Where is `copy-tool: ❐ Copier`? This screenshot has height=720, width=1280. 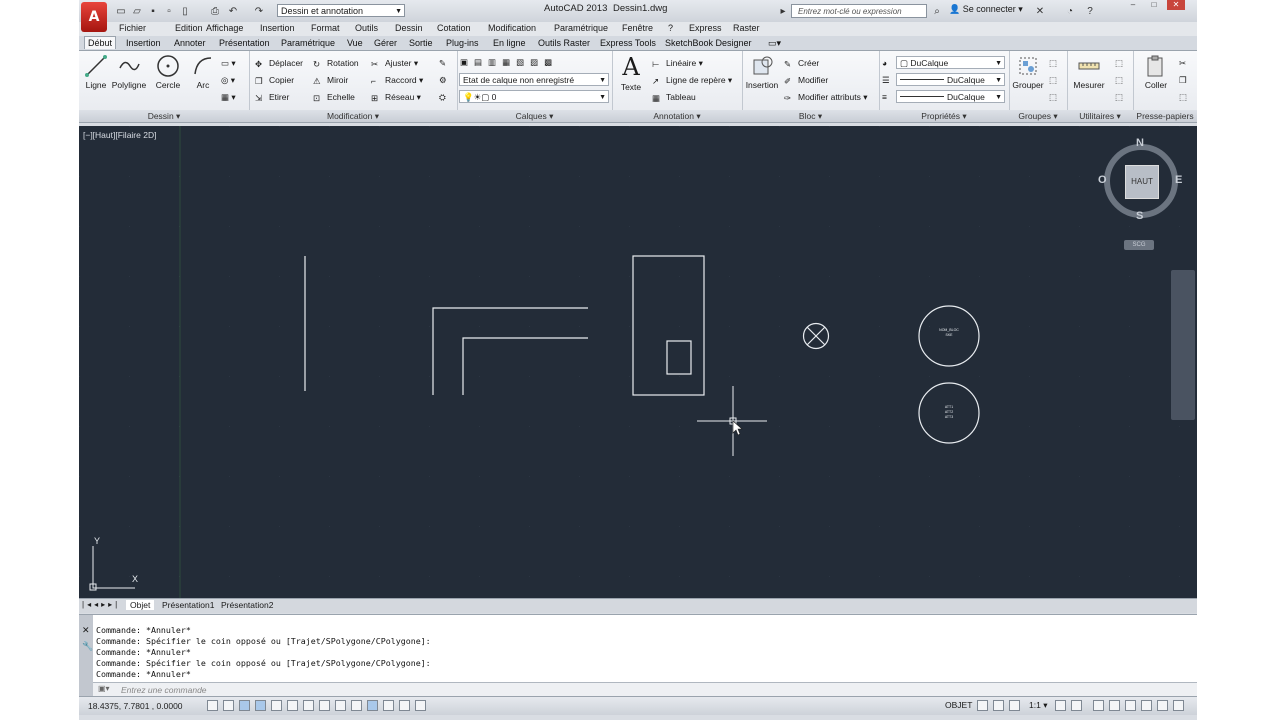
copy-tool: ❐ Copier is located at coordinates (274, 80).